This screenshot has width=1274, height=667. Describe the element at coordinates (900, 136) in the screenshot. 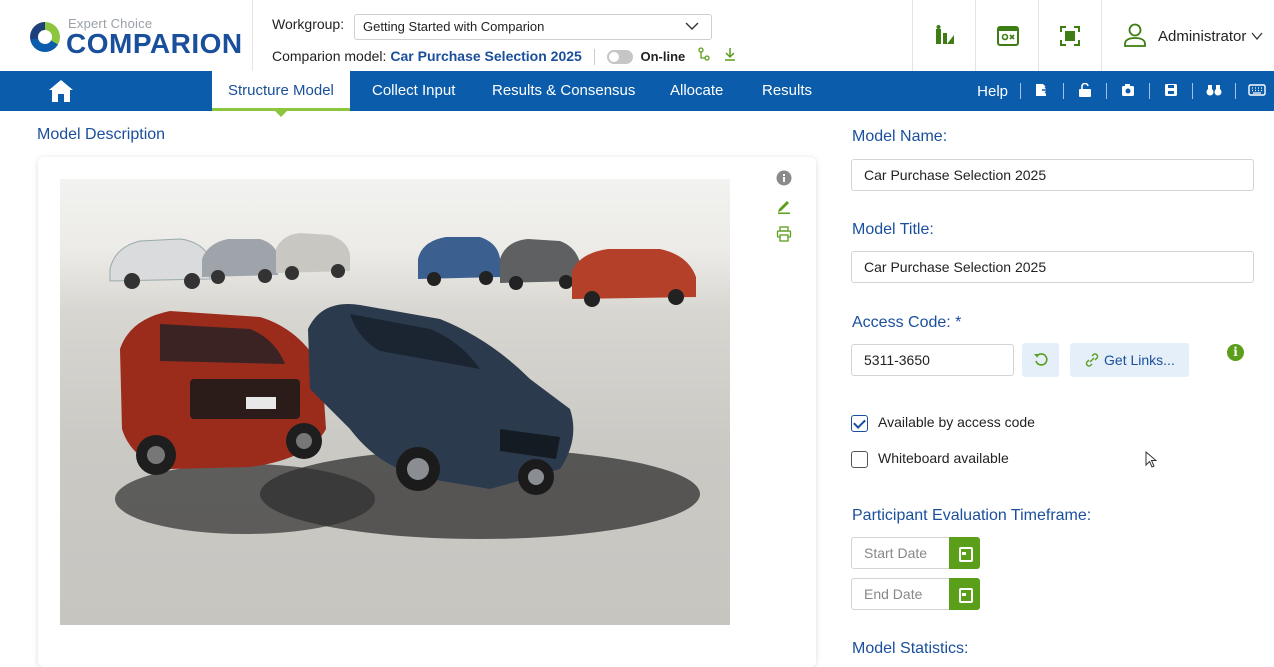

I see `model-name-label: Model Name:` at that location.